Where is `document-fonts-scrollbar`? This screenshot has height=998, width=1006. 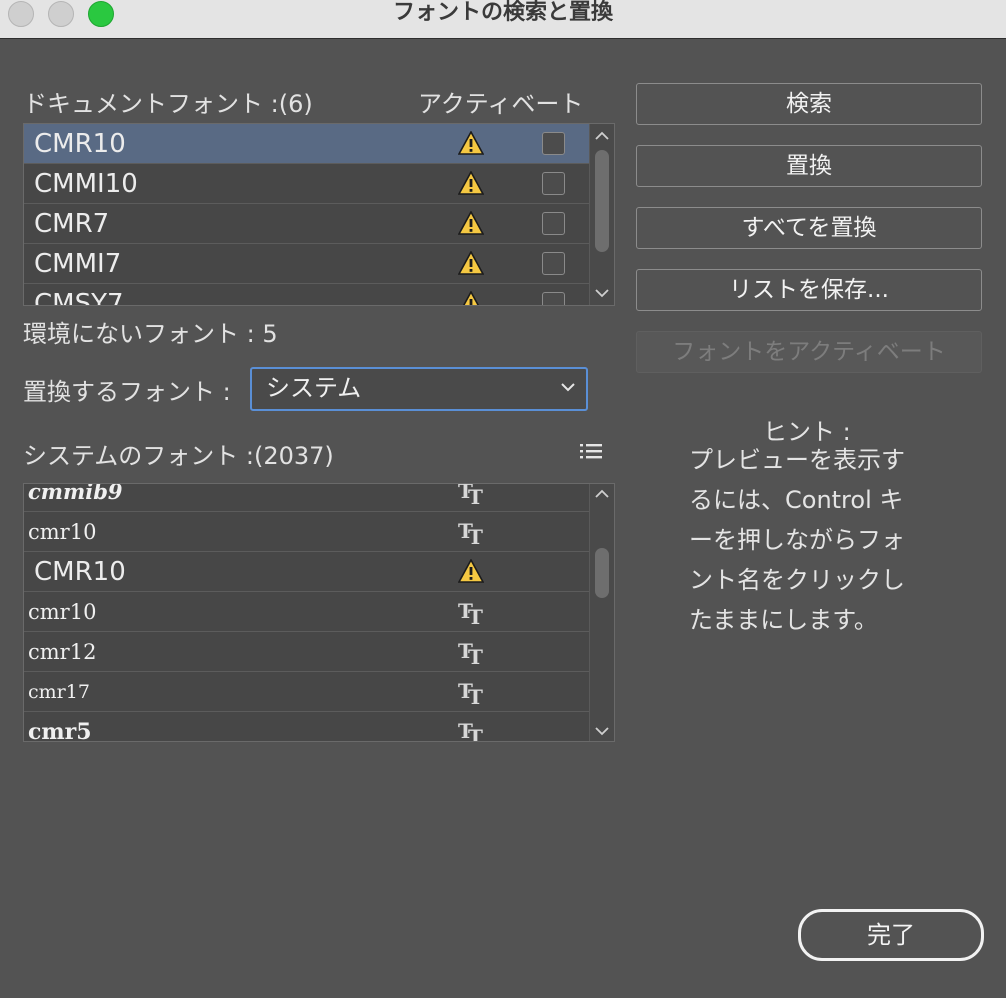 document-fonts-scrollbar is located at coordinates (601, 214).